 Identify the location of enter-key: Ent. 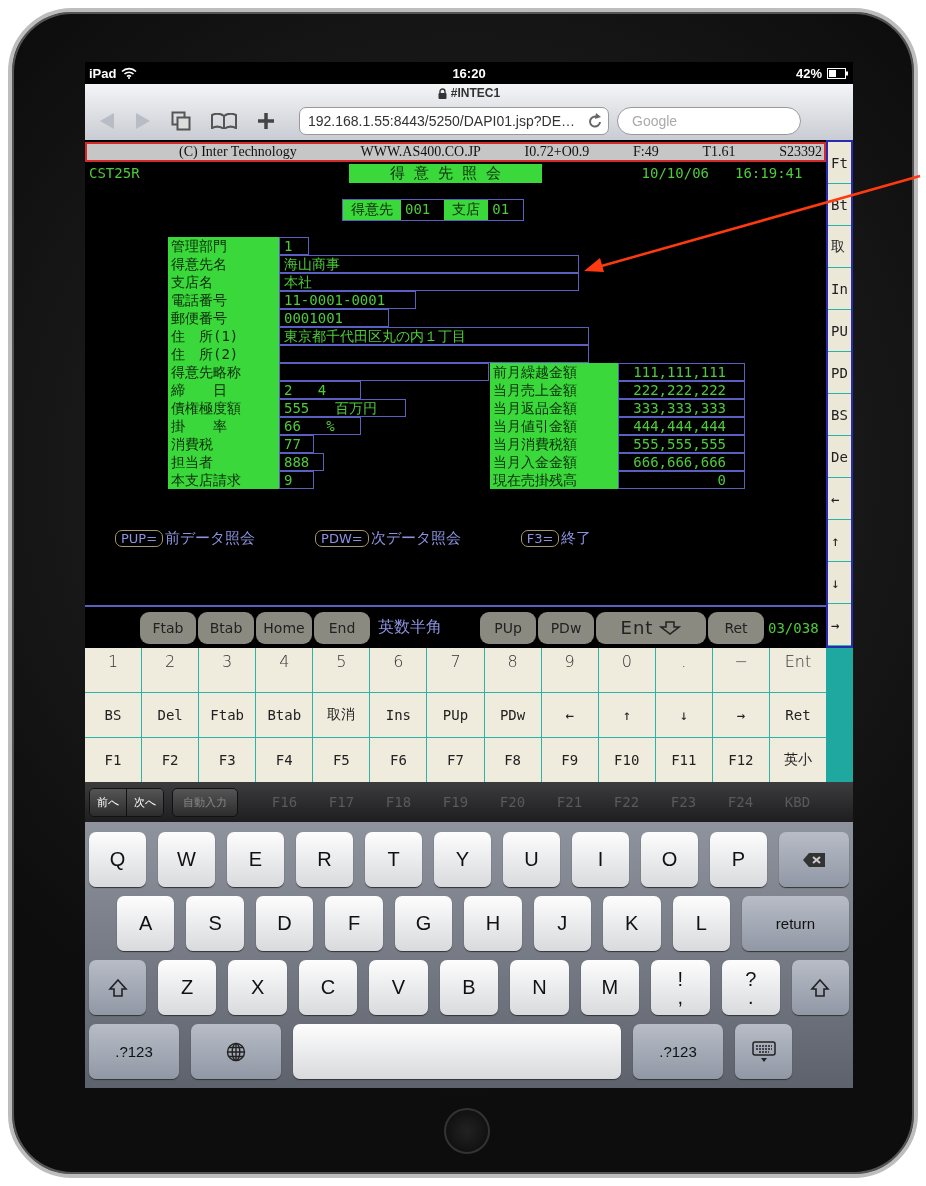
(651, 627).